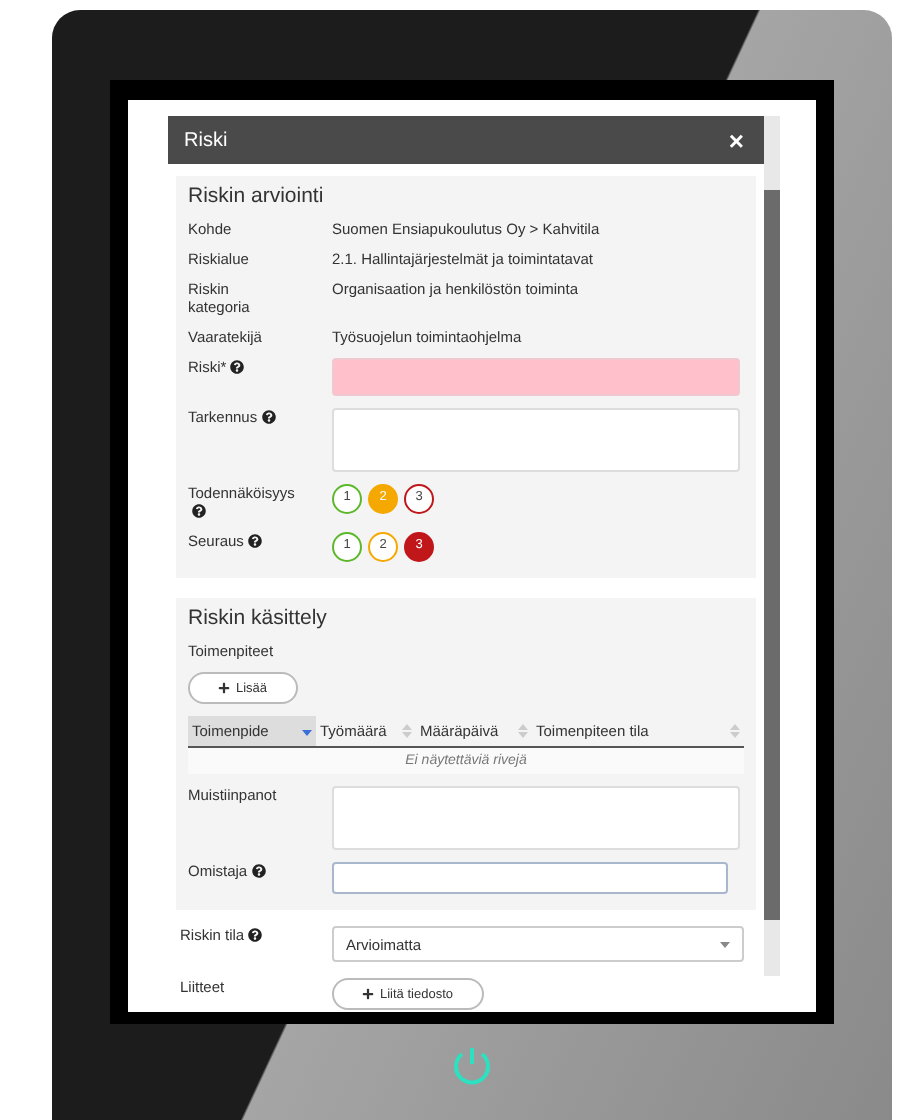 Image resolution: width=900 pixels, height=1120 pixels. What do you see at coordinates (772, 546) in the screenshot?
I see `scrollbar` at bounding box center [772, 546].